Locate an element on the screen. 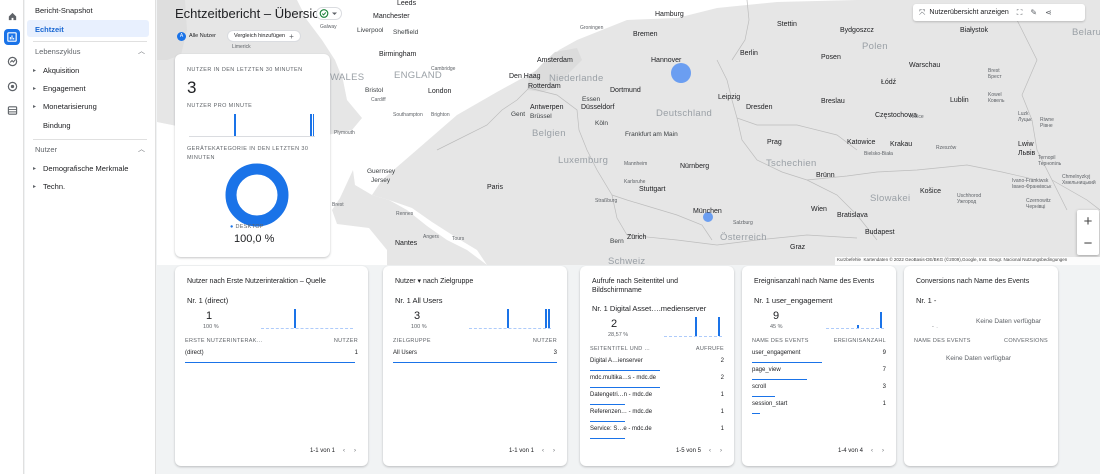 The image size is (1100, 474). nav-report-snapshot: Bericht-Snapshot is located at coordinates (64, 10).